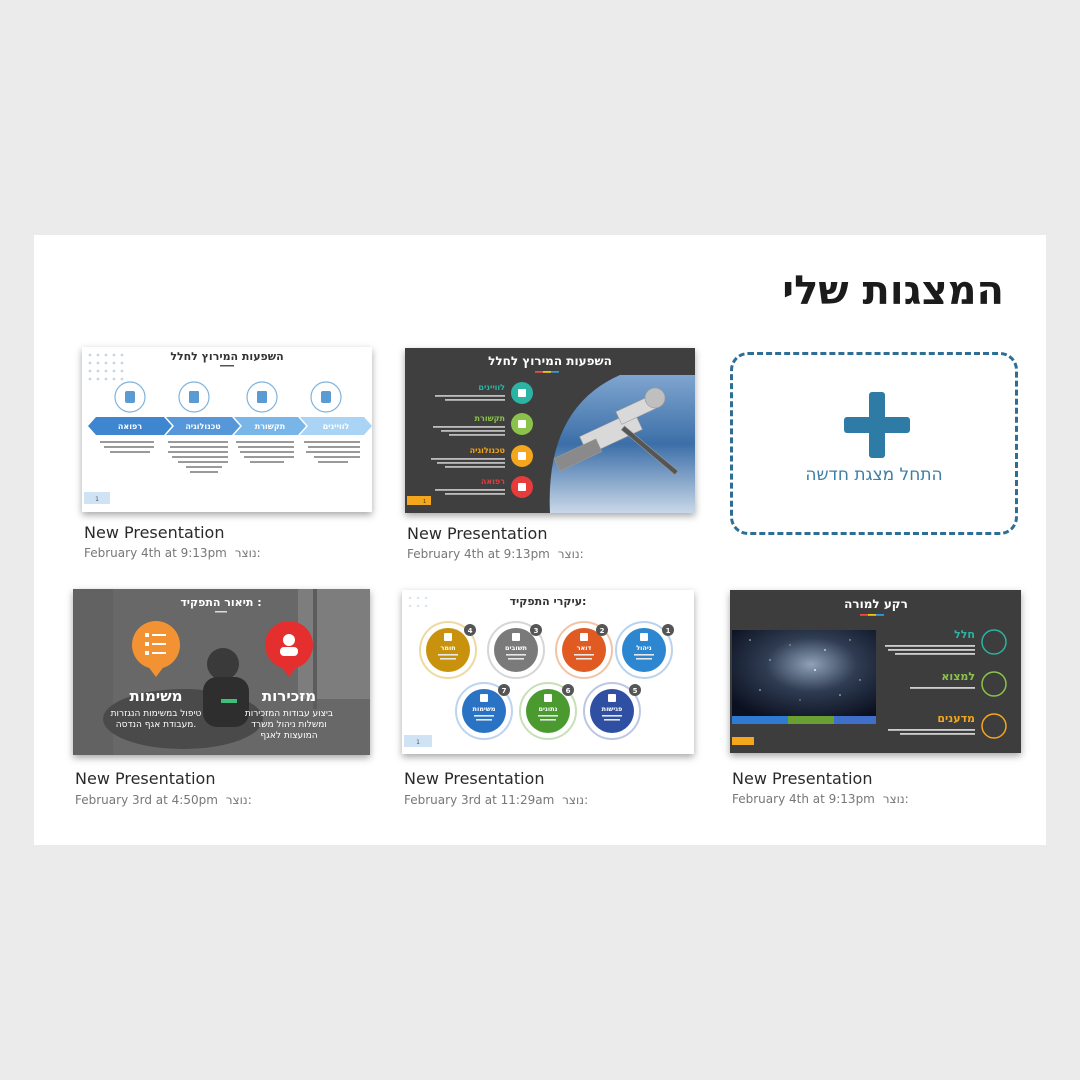 The width and height of the screenshot is (1080, 1080). Describe the element at coordinates (635, 691) in the screenshot. I see `circle-number: 5` at that location.